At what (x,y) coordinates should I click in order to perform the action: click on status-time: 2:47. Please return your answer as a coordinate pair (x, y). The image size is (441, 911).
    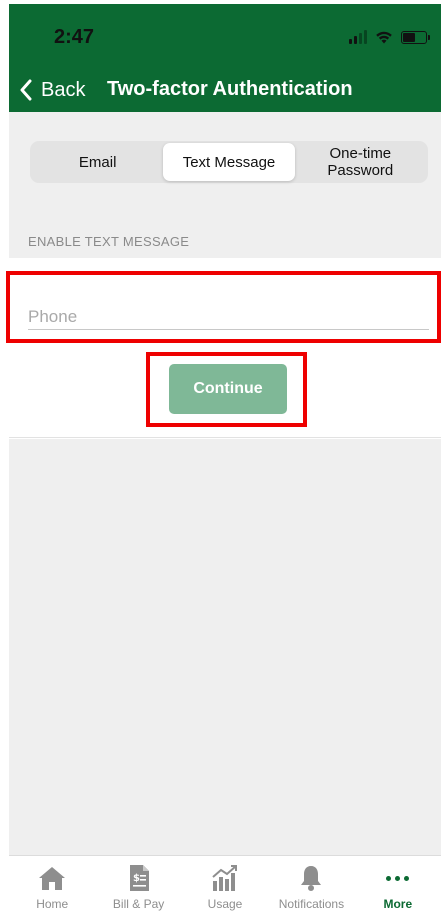
    Looking at the image, I should click on (74, 37).